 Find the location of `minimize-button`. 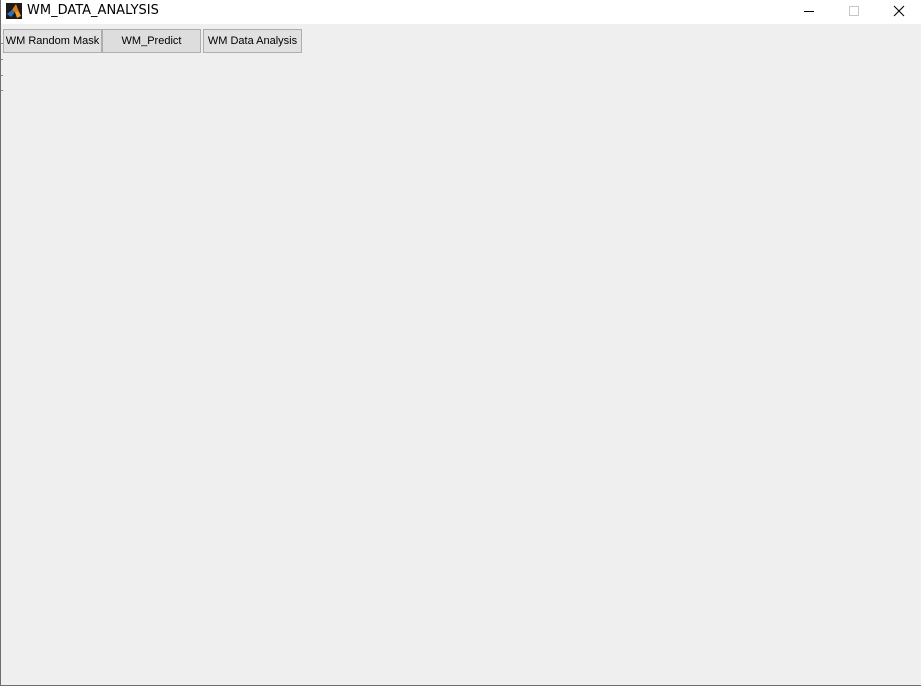

minimize-button is located at coordinates (808, 12).